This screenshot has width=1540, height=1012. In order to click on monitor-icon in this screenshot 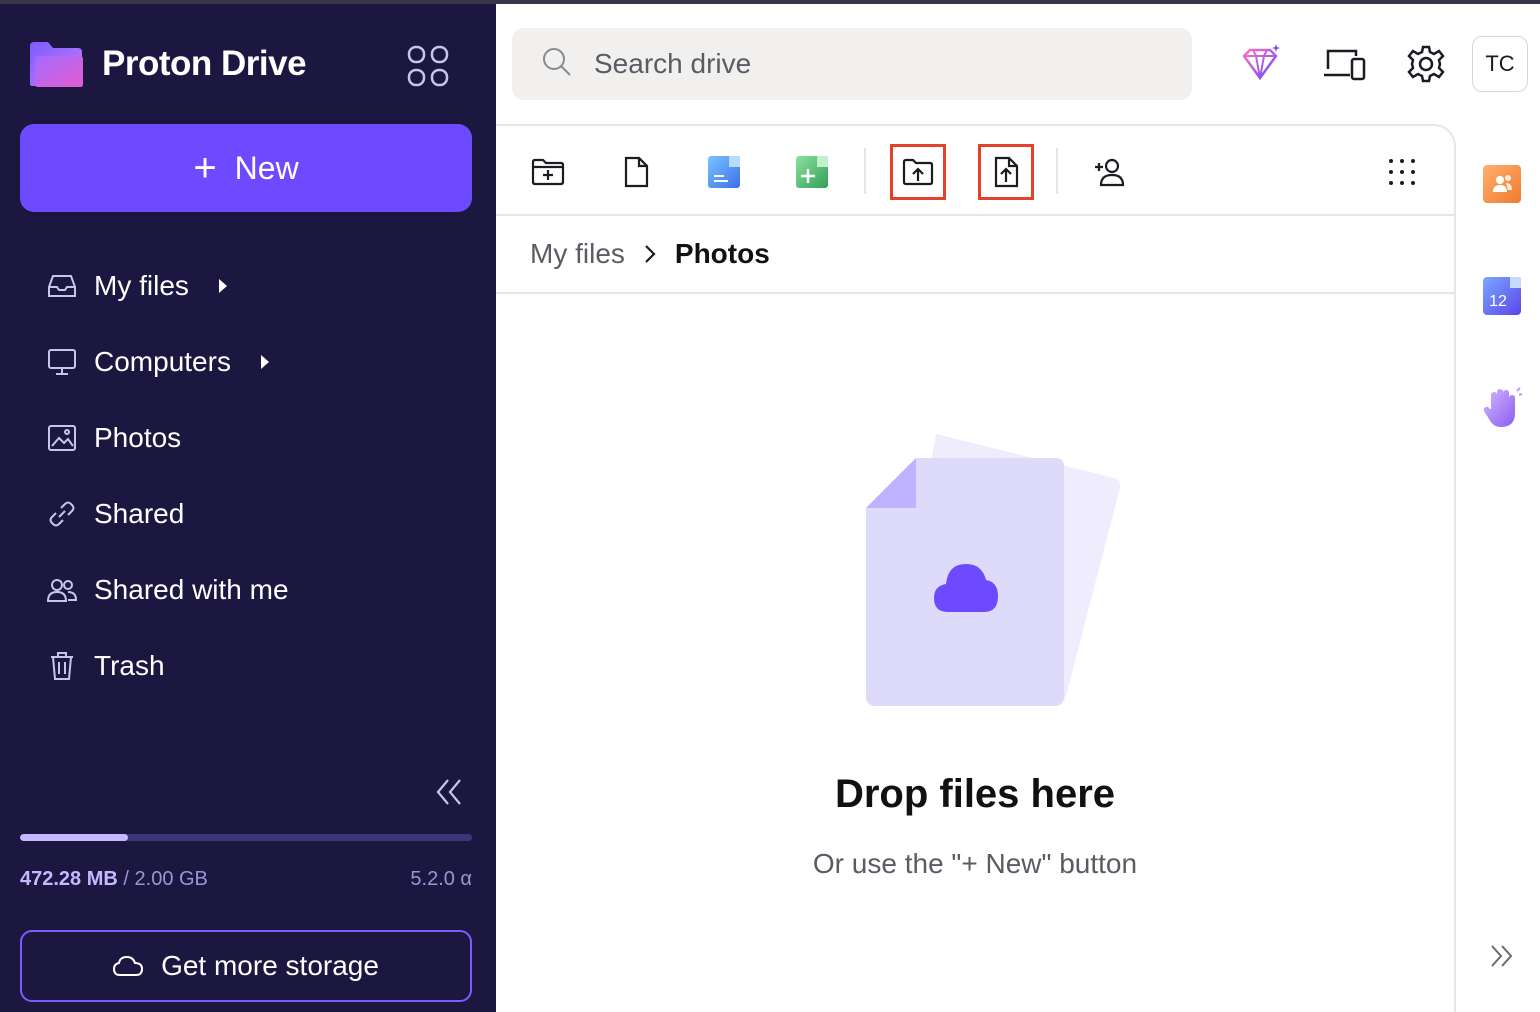, I will do `click(62, 362)`.